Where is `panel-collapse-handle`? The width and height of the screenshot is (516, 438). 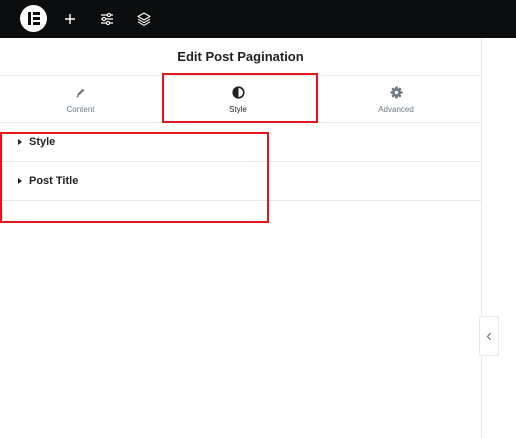 panel-collapse-handle is located at coordinates (489, 336).